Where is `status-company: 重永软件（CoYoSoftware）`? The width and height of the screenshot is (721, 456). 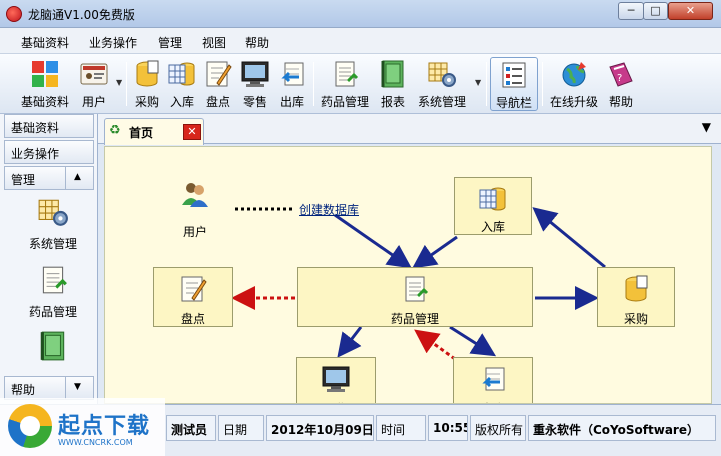 status-company: 重永软件（CoYoSoftware） is located at coordinates (622, 428).